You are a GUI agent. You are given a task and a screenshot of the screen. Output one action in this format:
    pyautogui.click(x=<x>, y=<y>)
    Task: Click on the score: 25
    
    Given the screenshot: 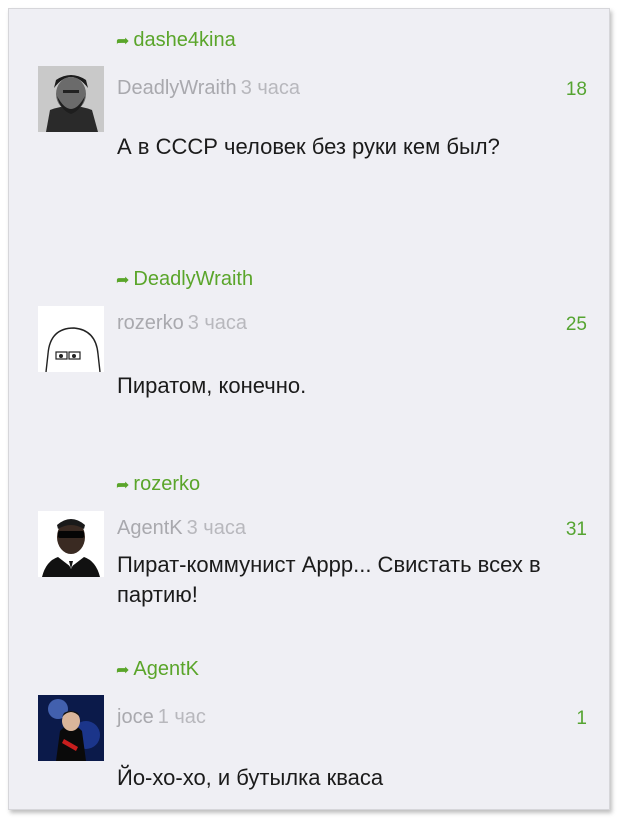 What is the action you would take?
    pyautogui.click(x=576, y=324)
    